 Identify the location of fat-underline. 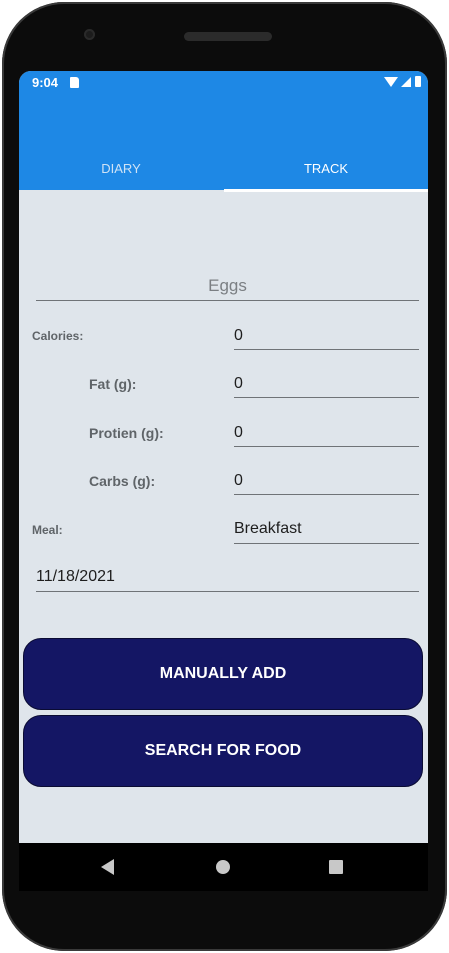
(326, 397).